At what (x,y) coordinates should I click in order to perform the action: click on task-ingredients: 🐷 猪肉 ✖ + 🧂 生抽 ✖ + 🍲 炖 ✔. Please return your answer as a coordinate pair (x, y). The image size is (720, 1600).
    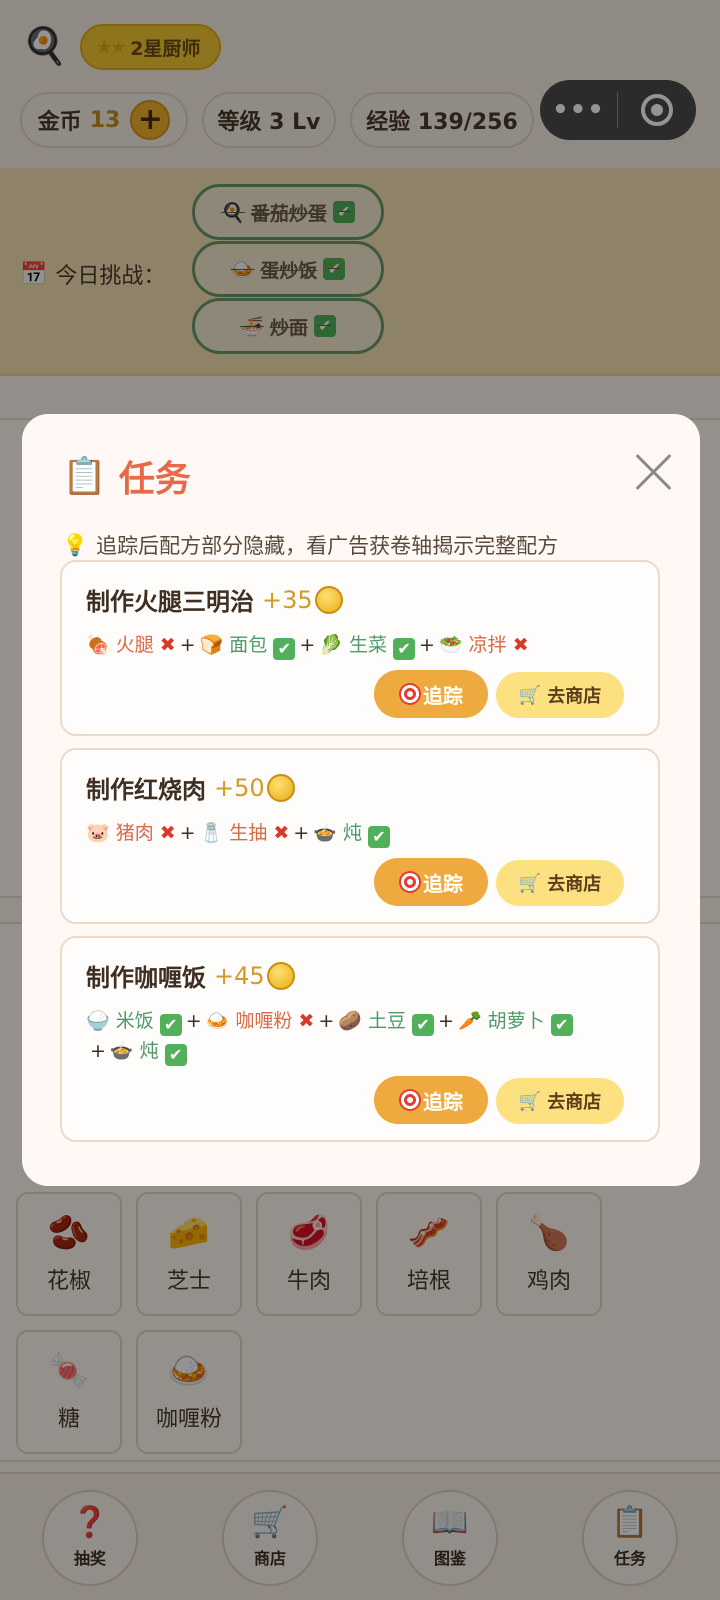
    Looking at the image, I should click on (362, 833).